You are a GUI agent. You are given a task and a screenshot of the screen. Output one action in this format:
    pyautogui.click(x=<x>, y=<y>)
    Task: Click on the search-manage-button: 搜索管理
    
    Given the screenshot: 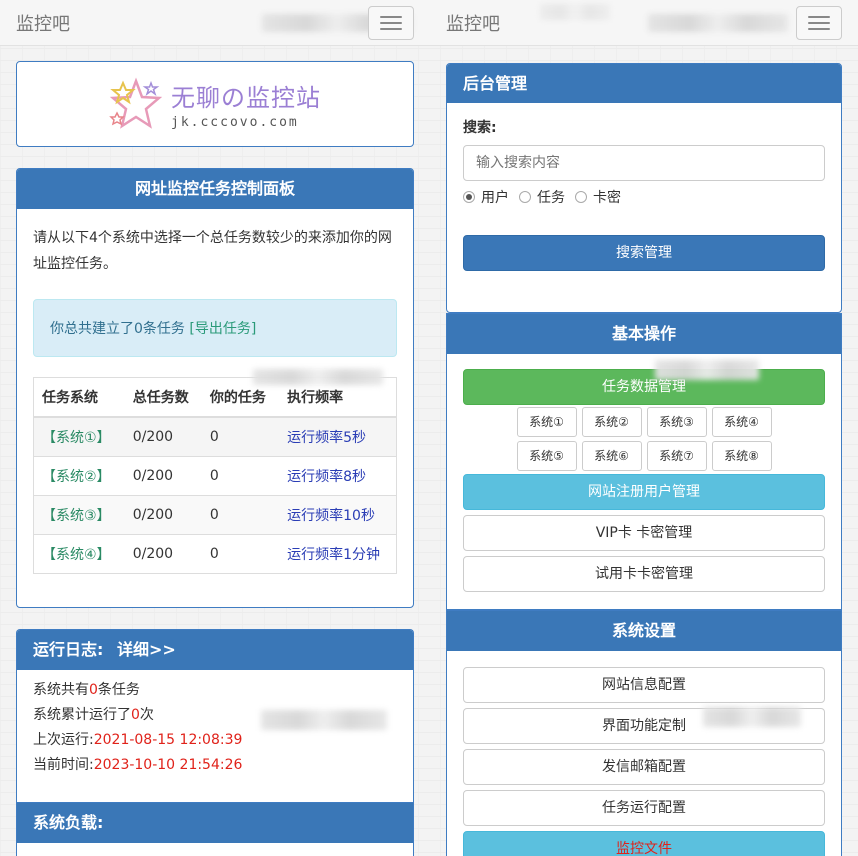 What is the action you would take?
    pyautogui.click(x=644, y=253)
    